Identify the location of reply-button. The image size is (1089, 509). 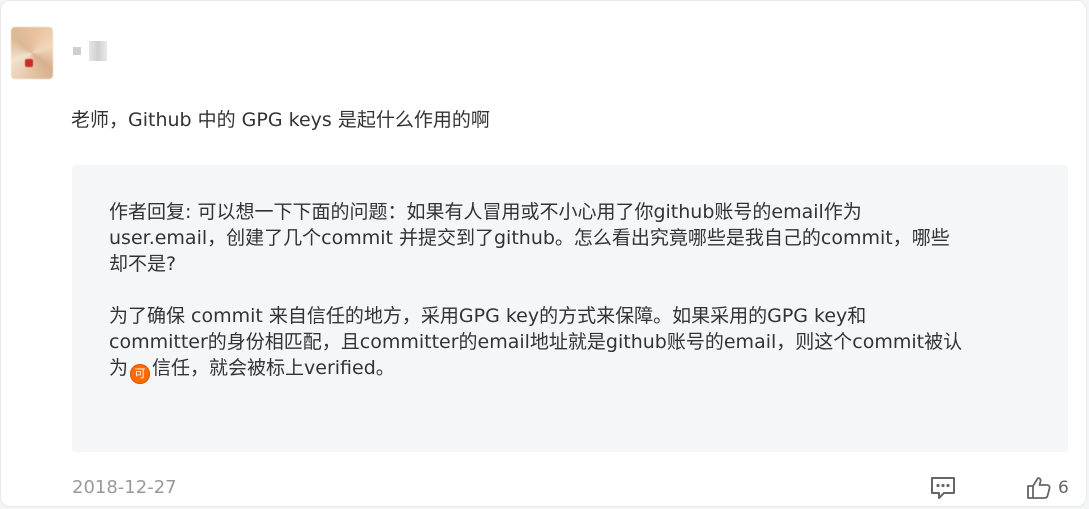
(943, 488).